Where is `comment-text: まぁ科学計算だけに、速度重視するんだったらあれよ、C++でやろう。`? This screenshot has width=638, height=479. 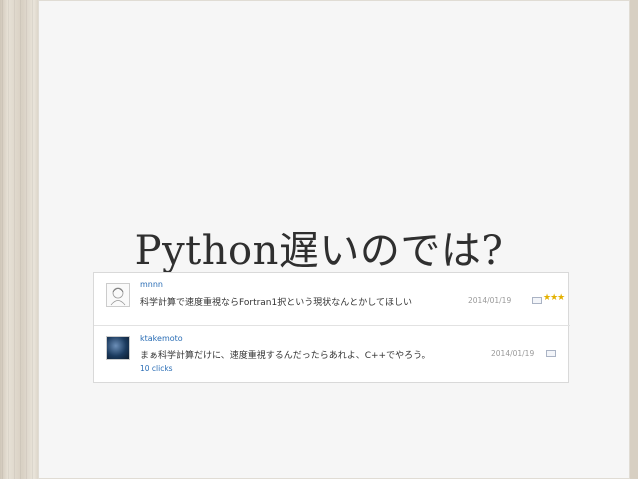
comment-text: まぁ科学計算だけに、速度重視するんだったらあれよ、C++でやろう。 is located at coordinates (285, 356).